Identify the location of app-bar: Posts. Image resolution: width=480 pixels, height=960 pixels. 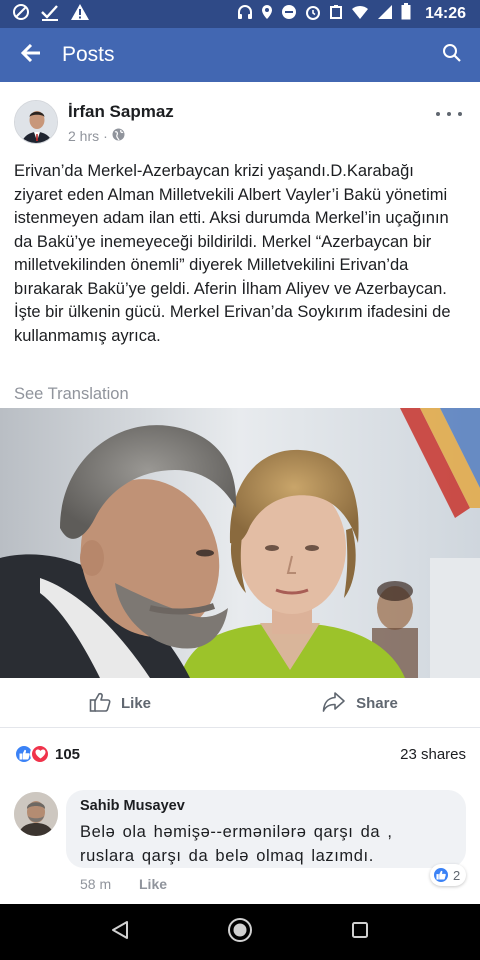
(240, 55).